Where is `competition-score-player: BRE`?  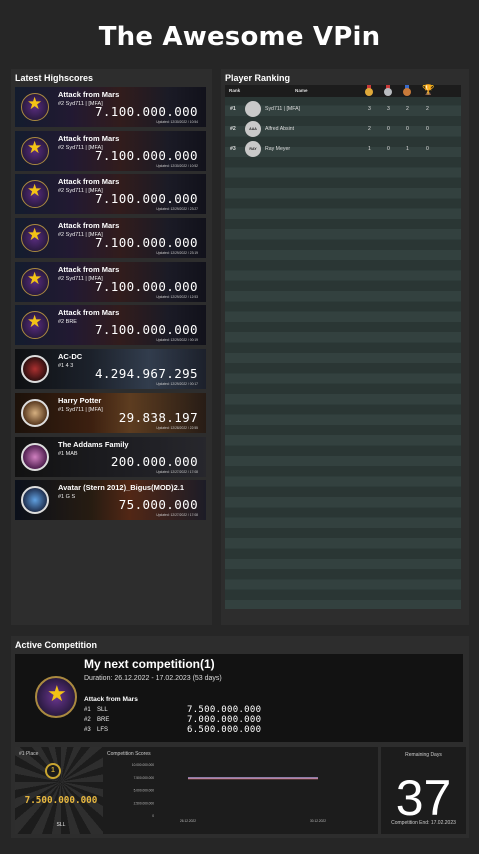 competition-score-player: BRE is located at coordinates (103, 720).